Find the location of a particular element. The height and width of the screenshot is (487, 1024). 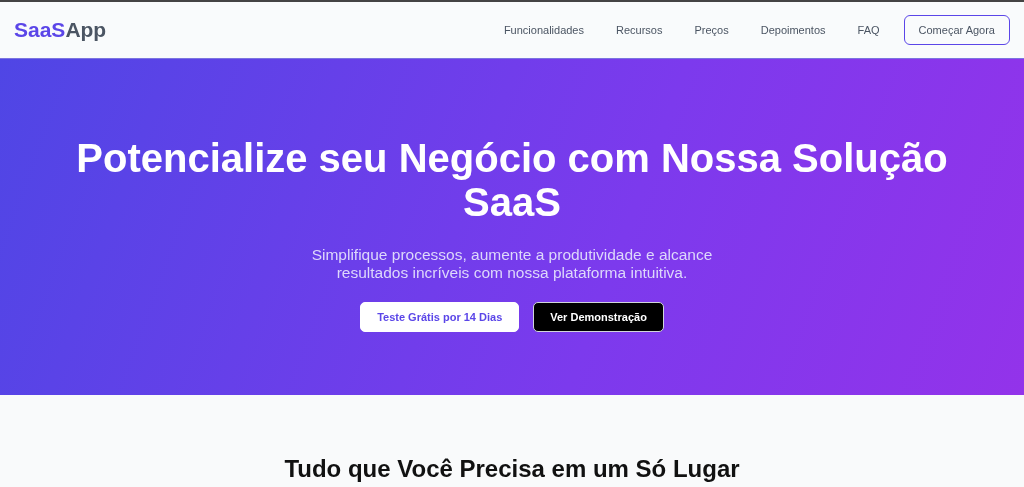

hero-subtitle: Simplifique processos, aumente a produtividade e alcance resultados incríveis com nossa plataforma intuitiva. is located at coordinates (512, 264).